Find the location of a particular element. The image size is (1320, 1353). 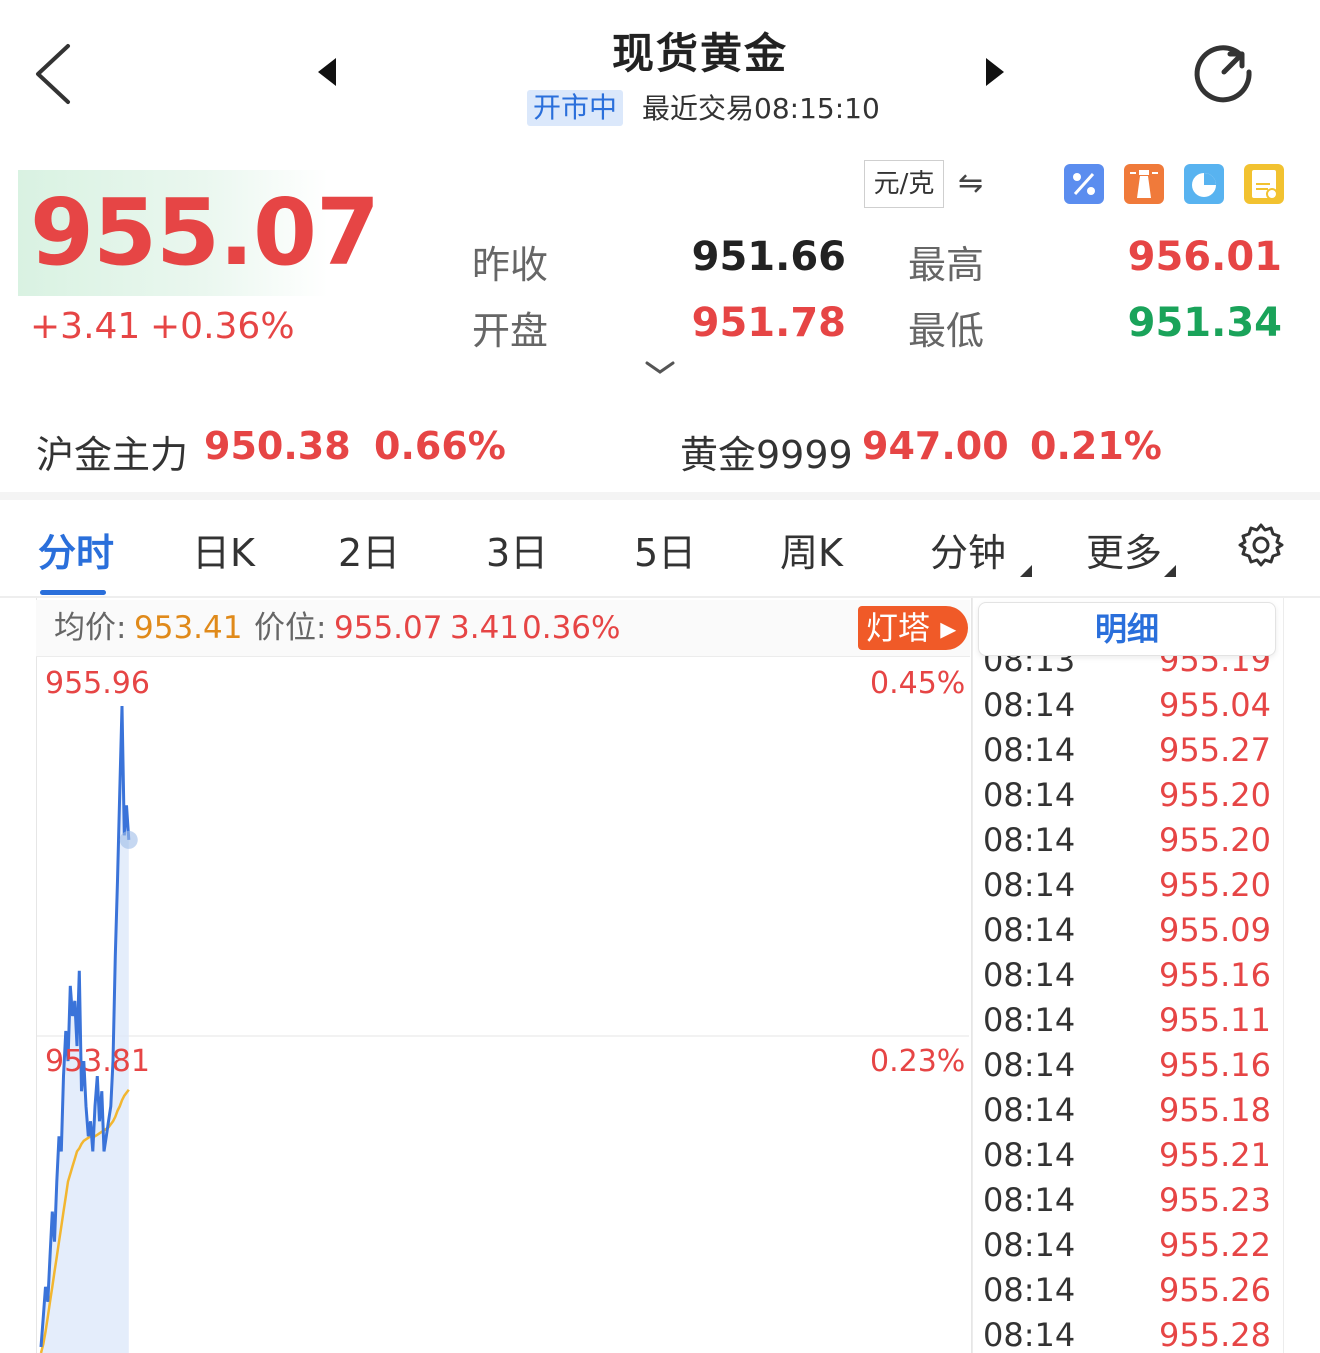

tab-5day: 5日 is located at coordinates (665, 549).